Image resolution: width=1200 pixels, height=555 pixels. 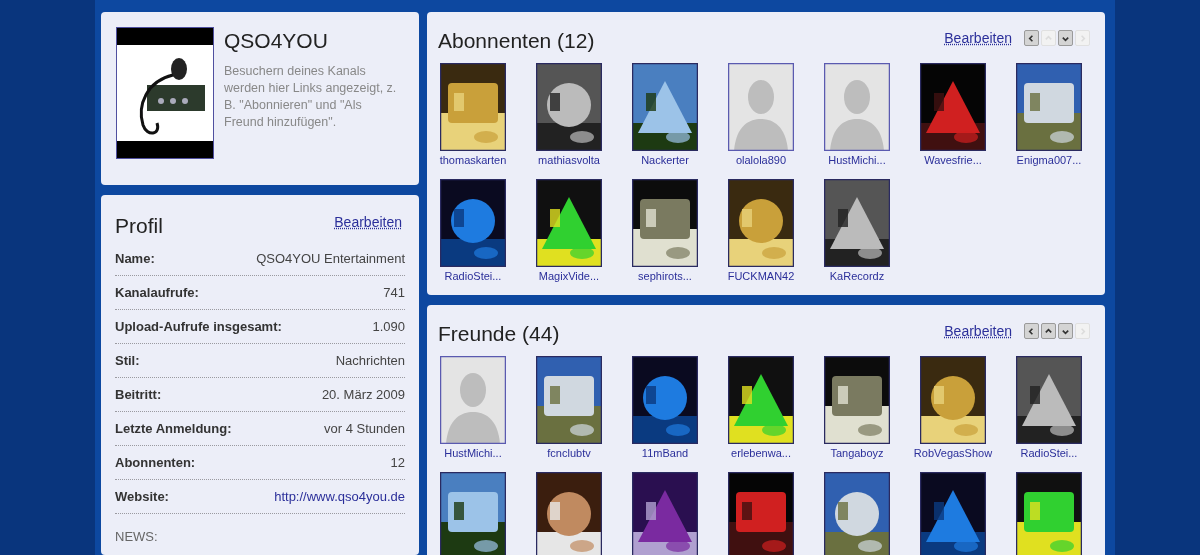 What do you see at coordinates (665, 453) in the screenshot?
I see `user-link: 11mBand` at bounding box center [665, 453].